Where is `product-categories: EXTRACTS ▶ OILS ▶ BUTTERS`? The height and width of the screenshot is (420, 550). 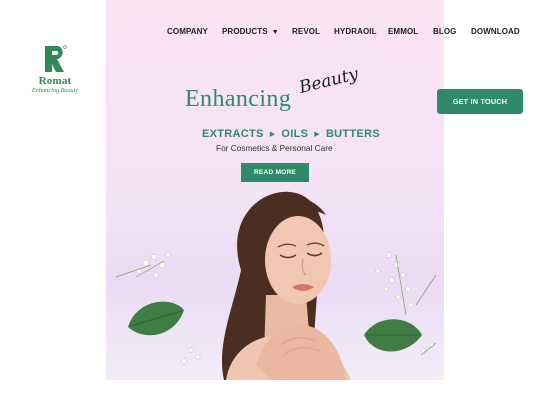 product-categories: EXTRACTS ▶ OILS ▶ BUTTERS is located at coordinates (291, 134).